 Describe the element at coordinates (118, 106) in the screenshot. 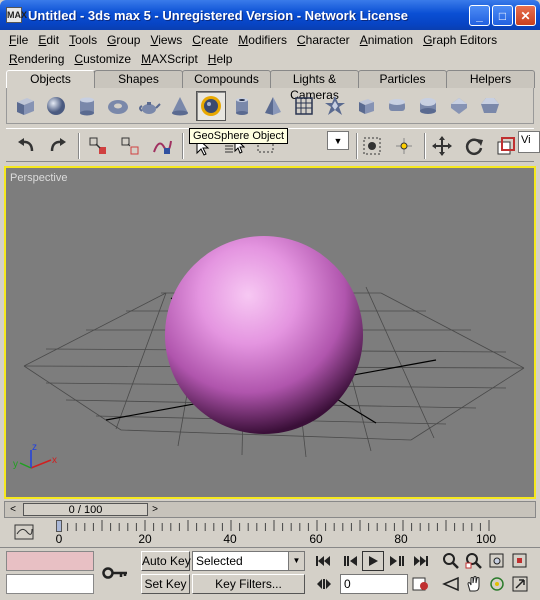

I see `torus-icon` at that location.